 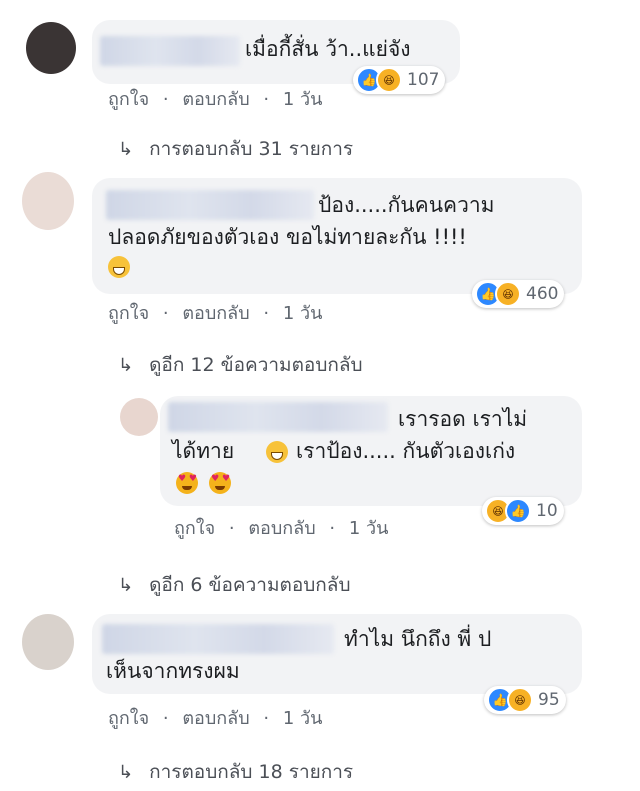 What do you see at coordinates (328, 49) in the screenshot?
I see `comment-text: เมื่อกี้สั่น ว้า..แย่จัง` at bounding box center [328, 49].